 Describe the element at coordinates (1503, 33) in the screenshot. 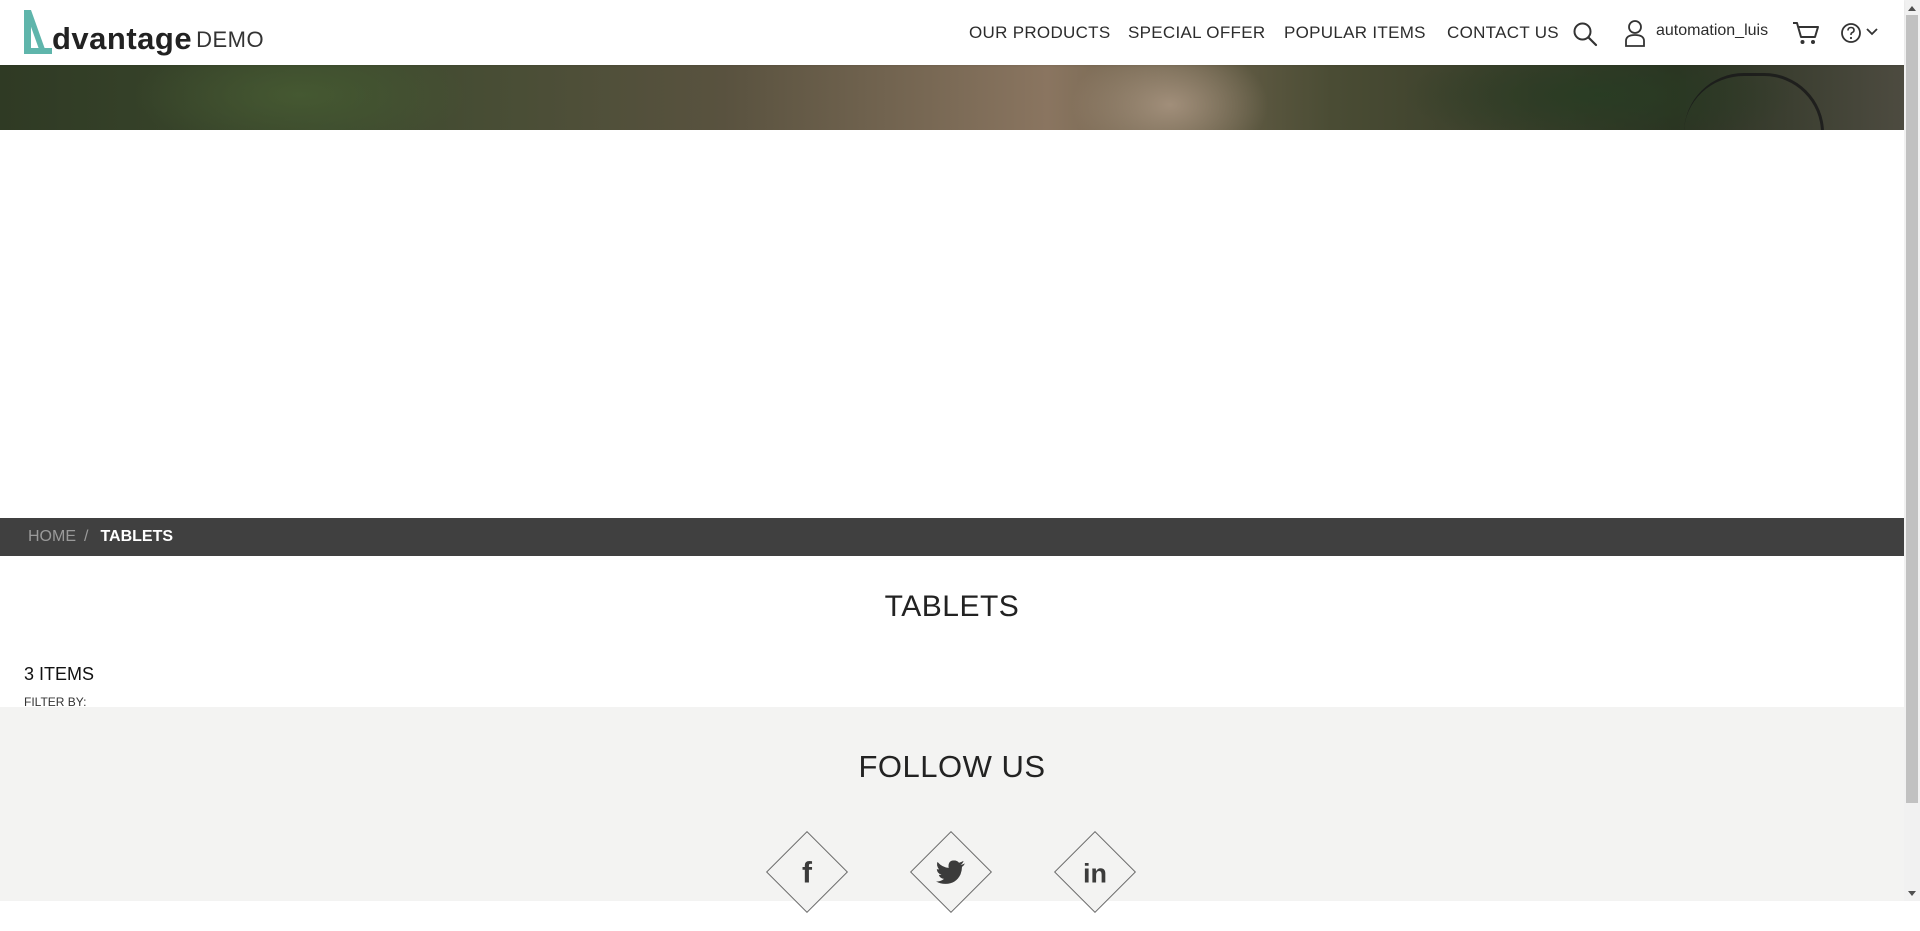

I see `nav-contact-us: CONTACT US` at that location.